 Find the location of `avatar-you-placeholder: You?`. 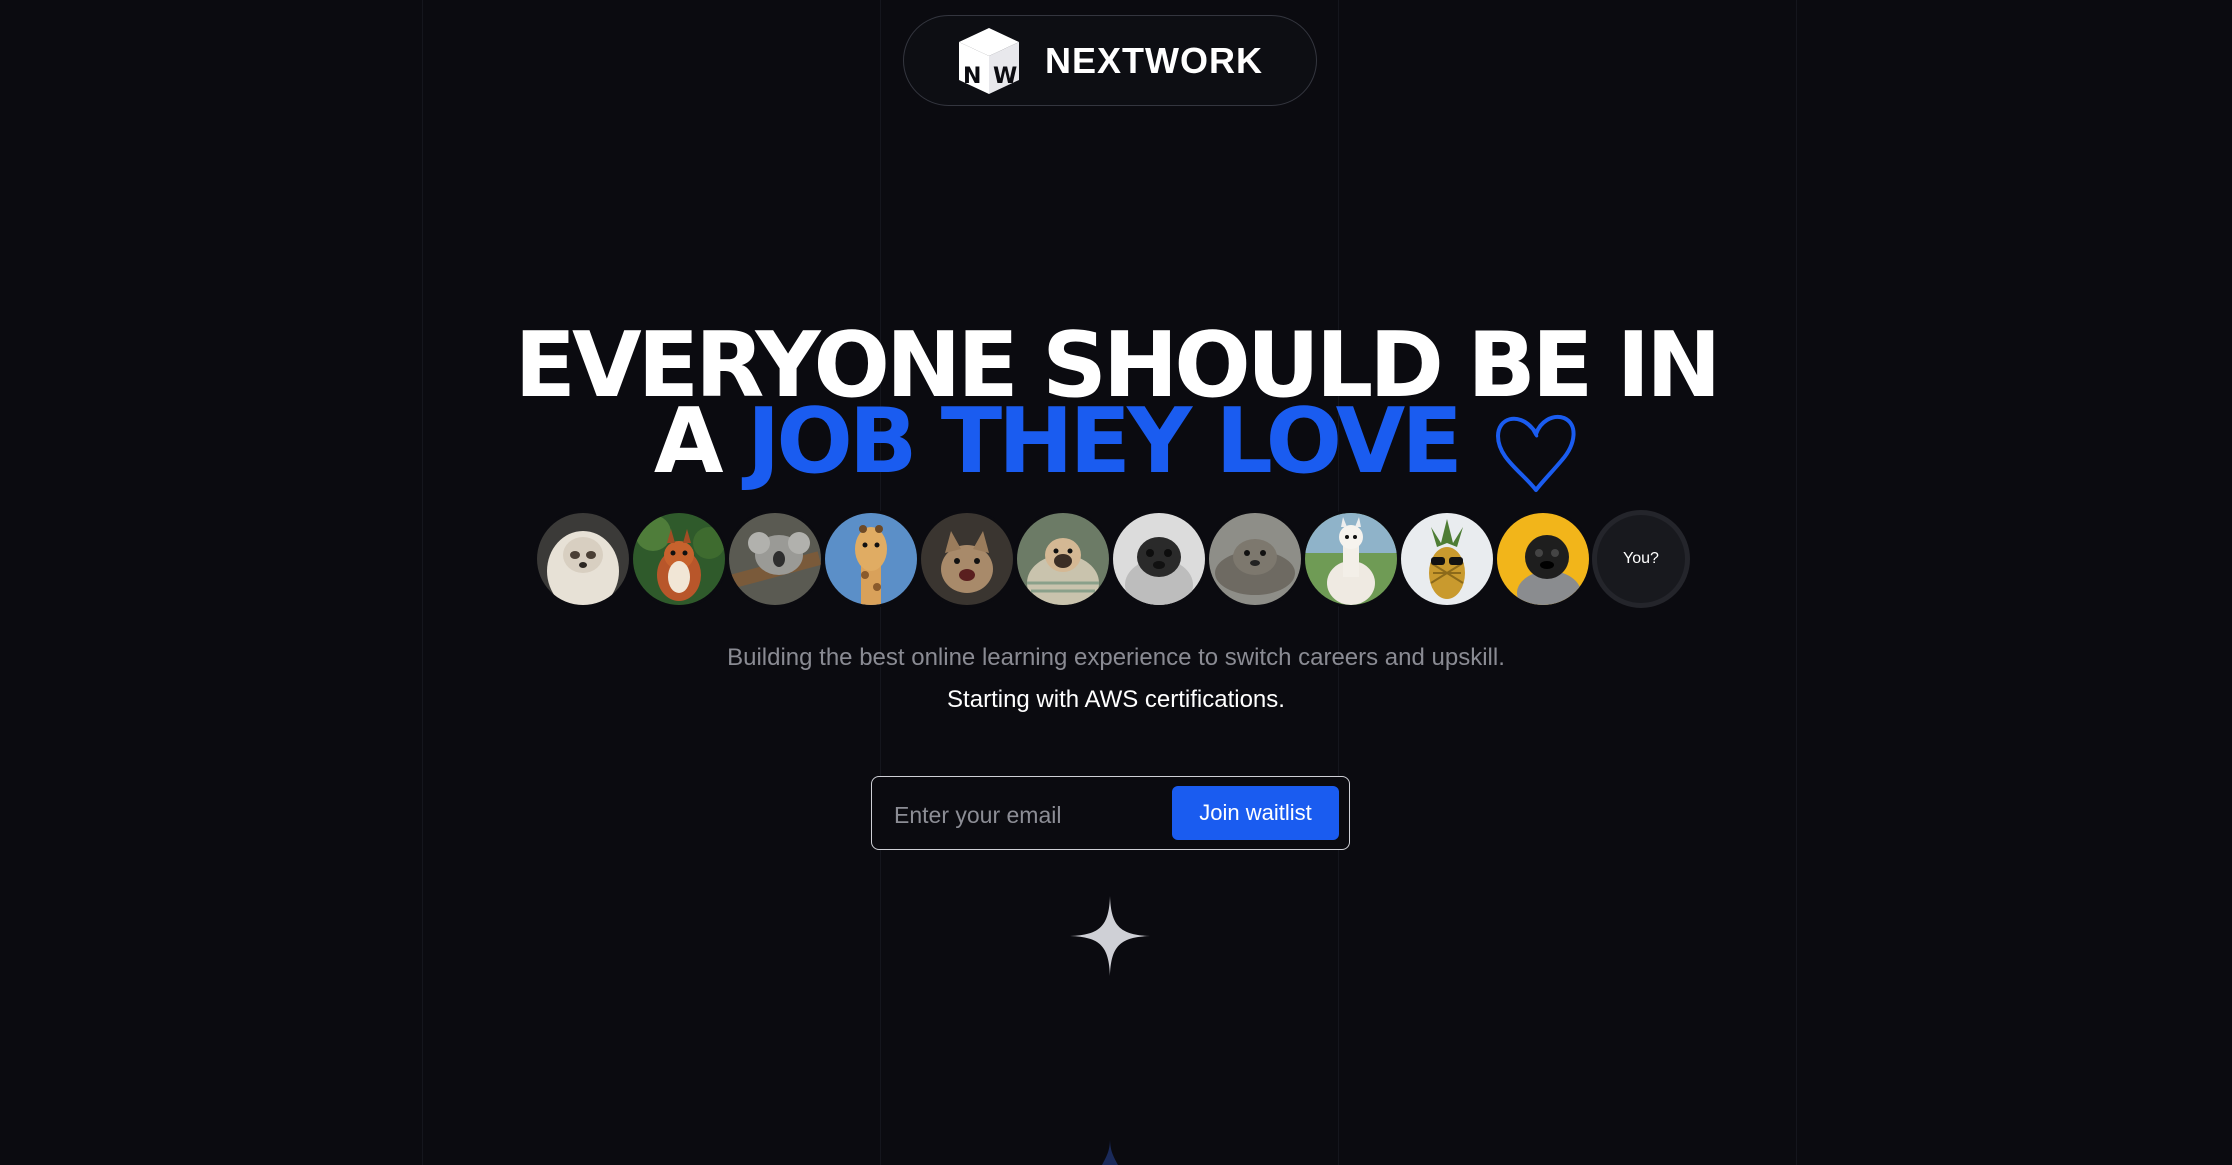

avatar-you-placeholder: You? is located at coordinates (1641, 559).